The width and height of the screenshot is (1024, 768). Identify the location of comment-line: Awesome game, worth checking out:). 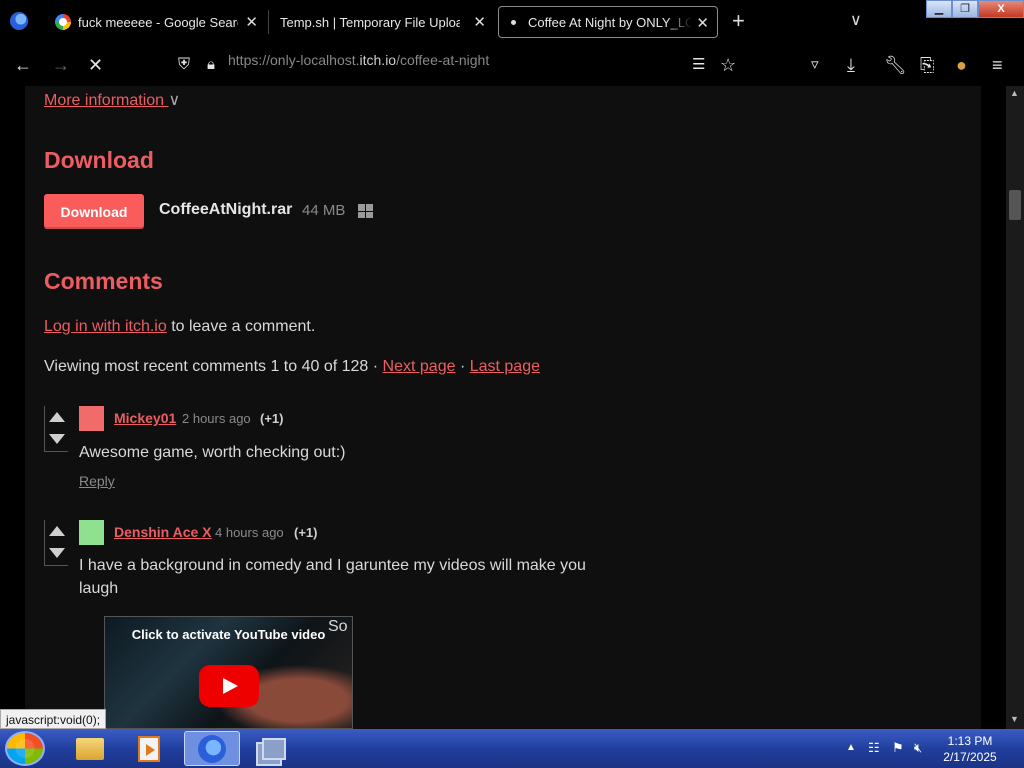
(212, 452).